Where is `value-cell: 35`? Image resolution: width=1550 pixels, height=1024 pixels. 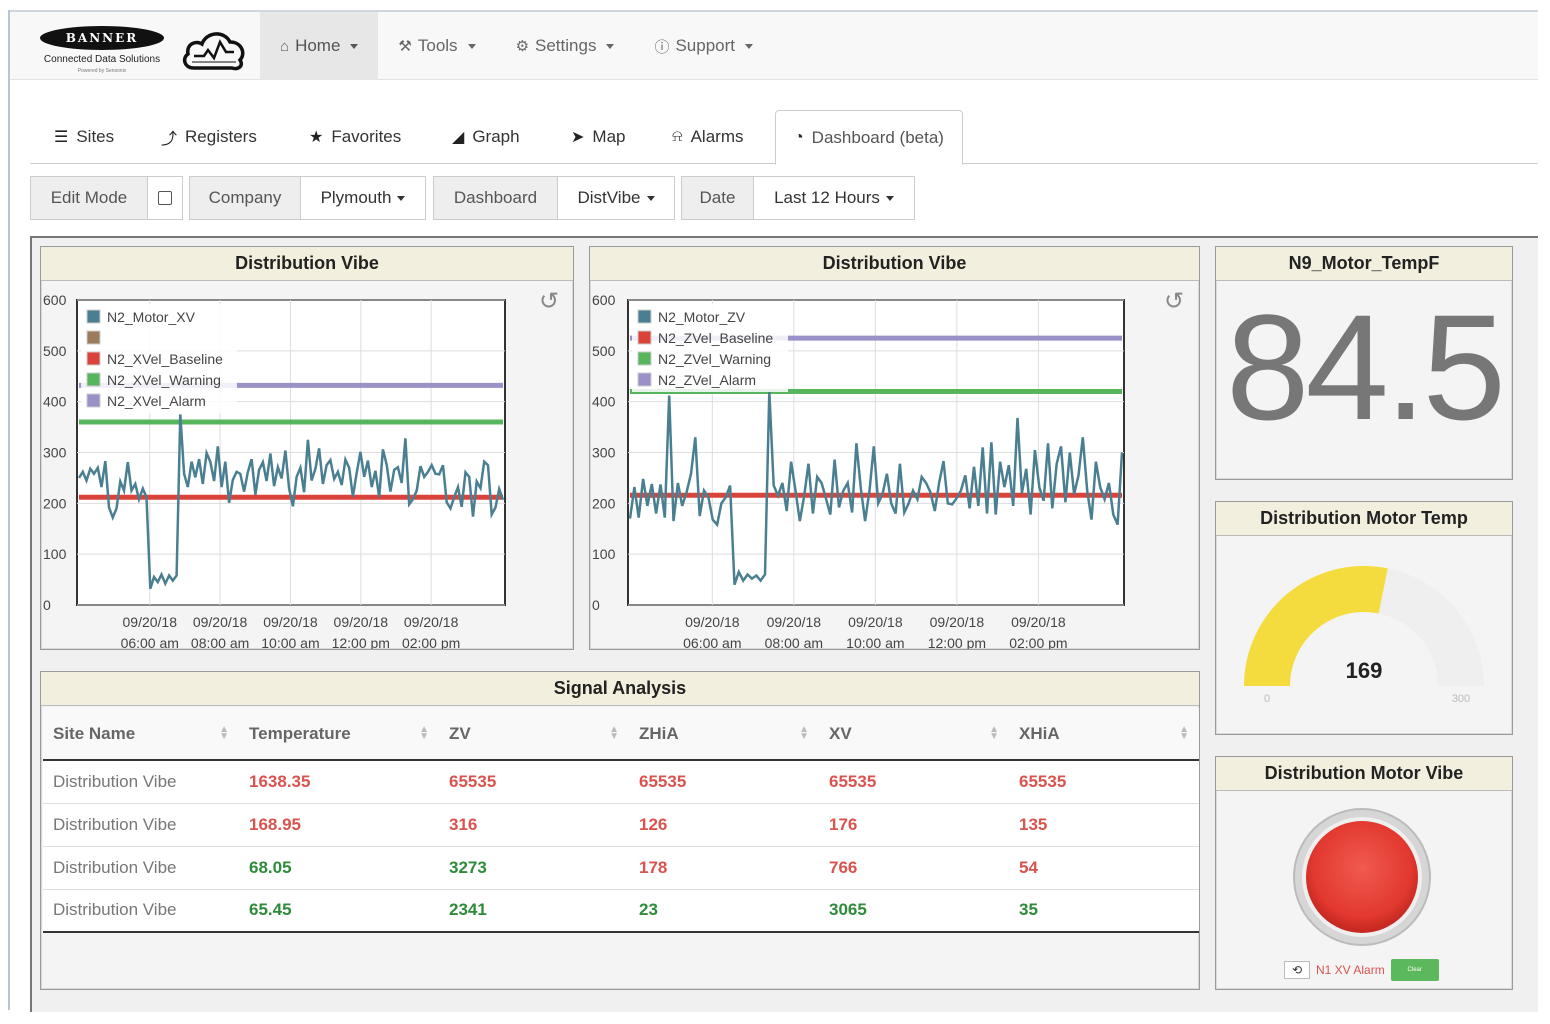
value-cell: 35 is located at coordinates (1104, 911).